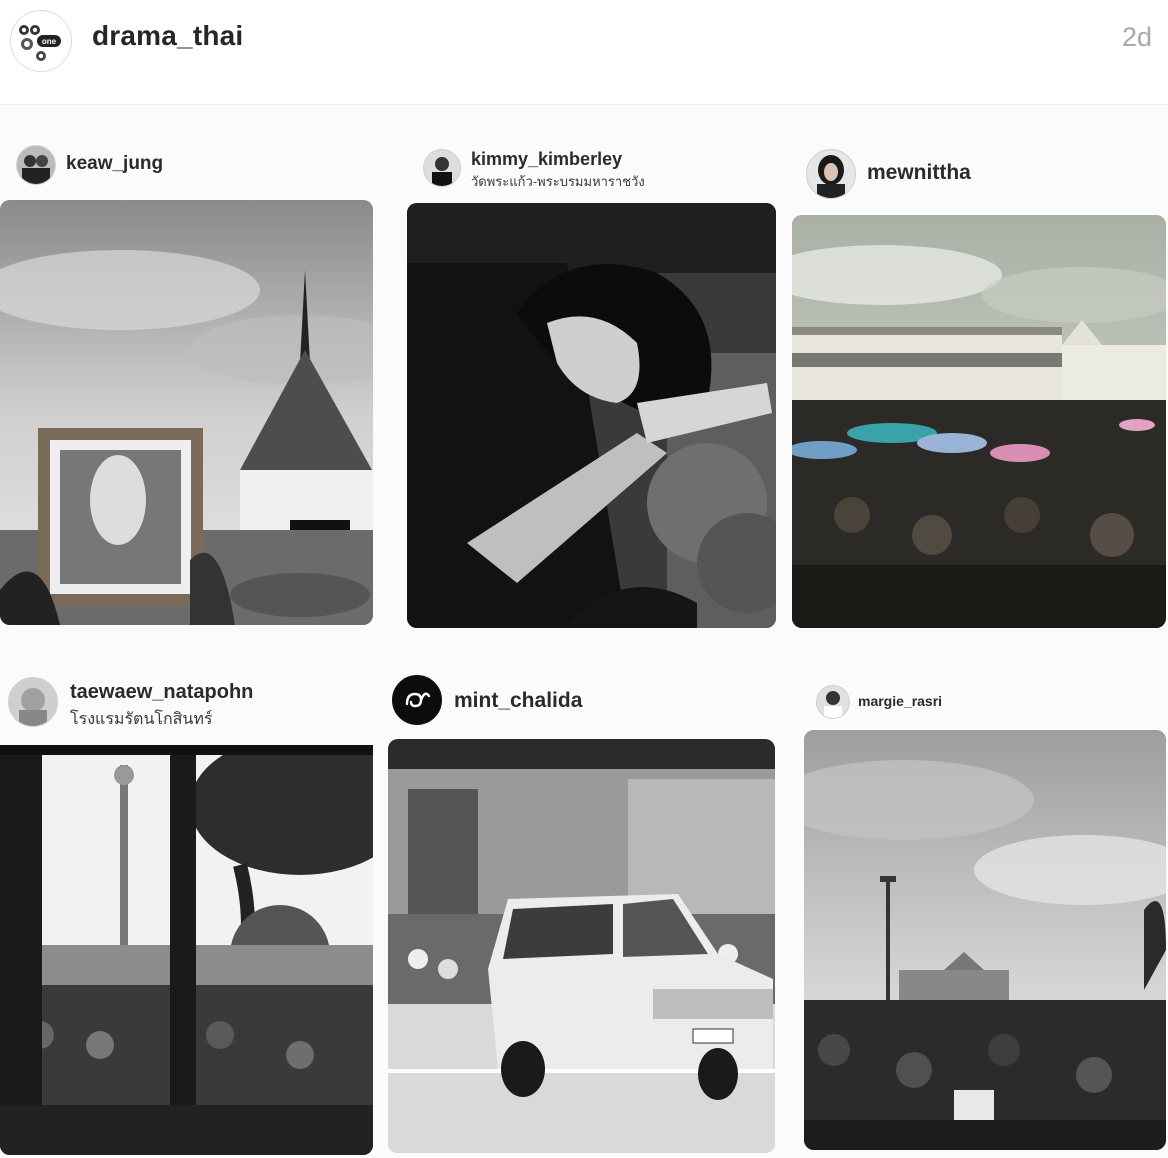 This screenshot has width=1168, height=1158. Describe the element at coordinates (979, 421) in the screenshot. I see `palace-crowd-umbrellas-photo` at that location.